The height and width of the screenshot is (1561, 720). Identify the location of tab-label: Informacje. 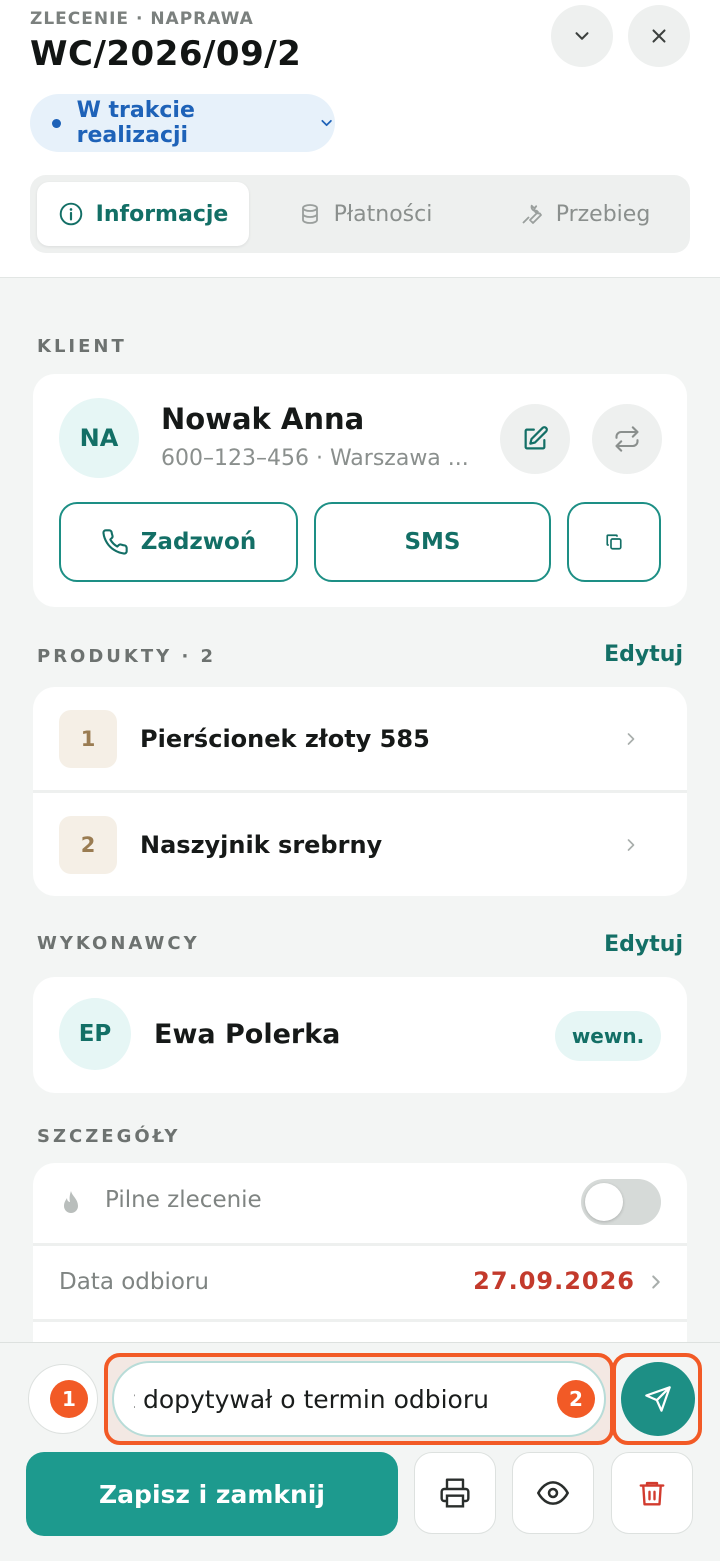
(162, 214).